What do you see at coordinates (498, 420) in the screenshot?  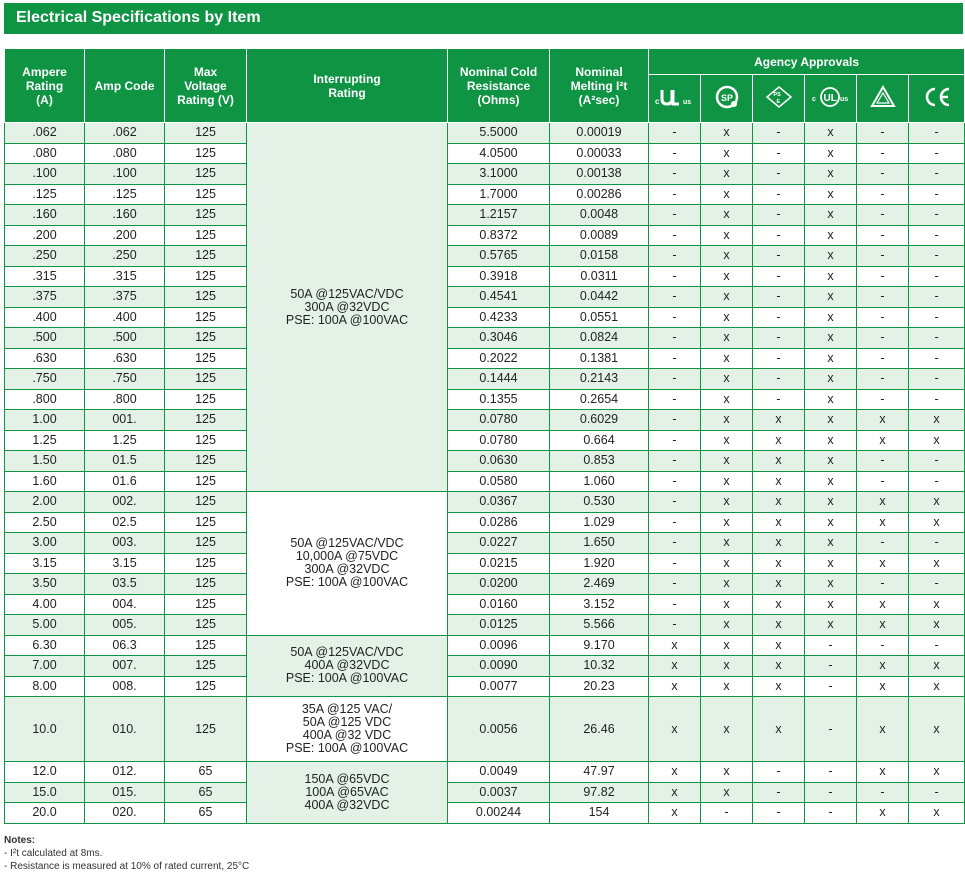 I see `cell-cold-resistance: 0.0780` at bounding box center [498, 420].